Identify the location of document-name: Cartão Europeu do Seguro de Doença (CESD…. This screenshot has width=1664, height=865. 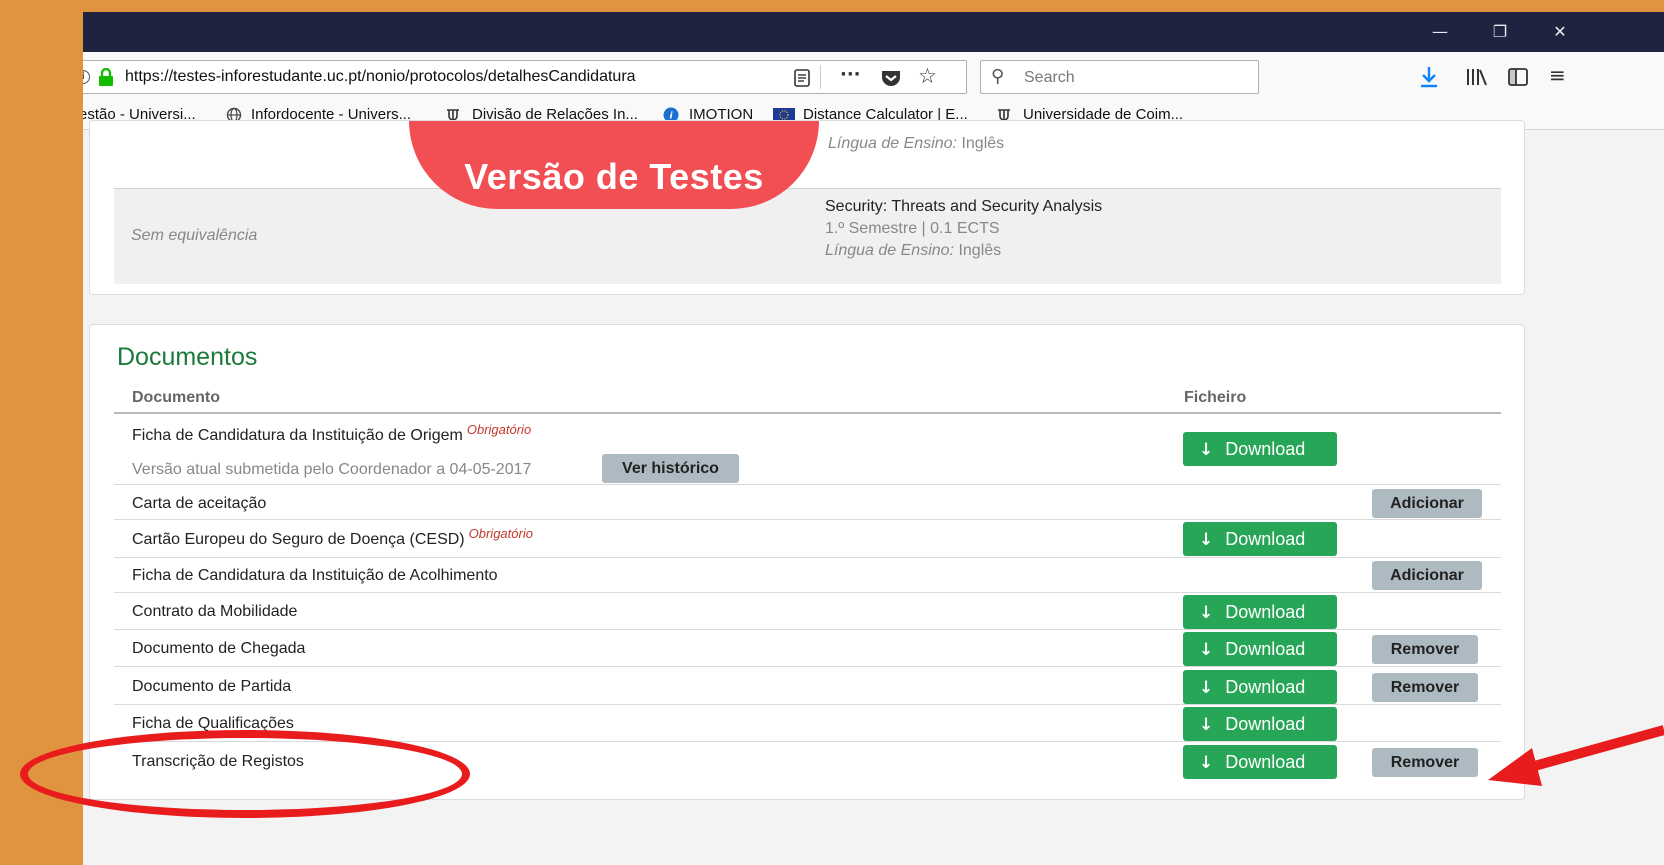
(332, 537).